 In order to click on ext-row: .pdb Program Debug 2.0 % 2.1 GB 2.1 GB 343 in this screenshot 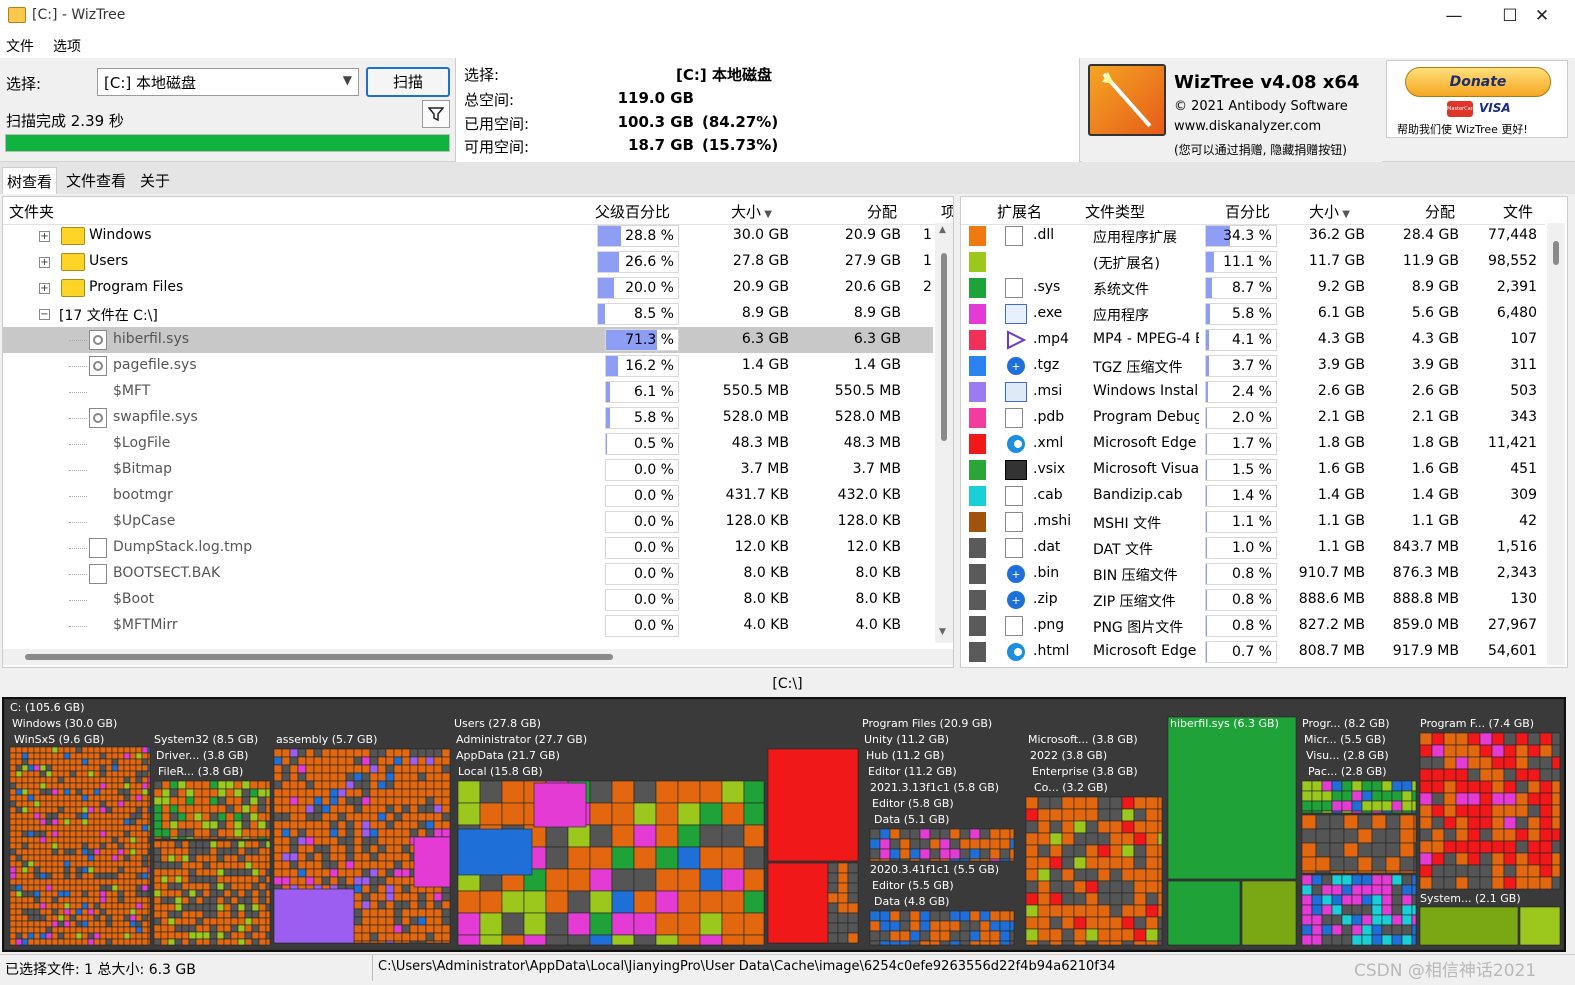, I will do `click(1253, 418)`.